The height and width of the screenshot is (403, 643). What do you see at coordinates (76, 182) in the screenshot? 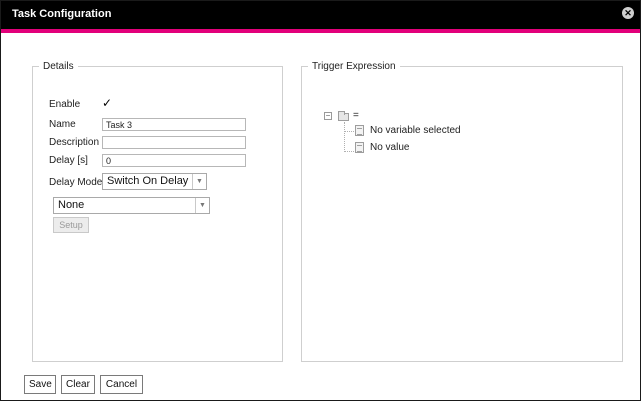
I see `delay-mode-label: Delay Mode` at bounding box center [76, 182].